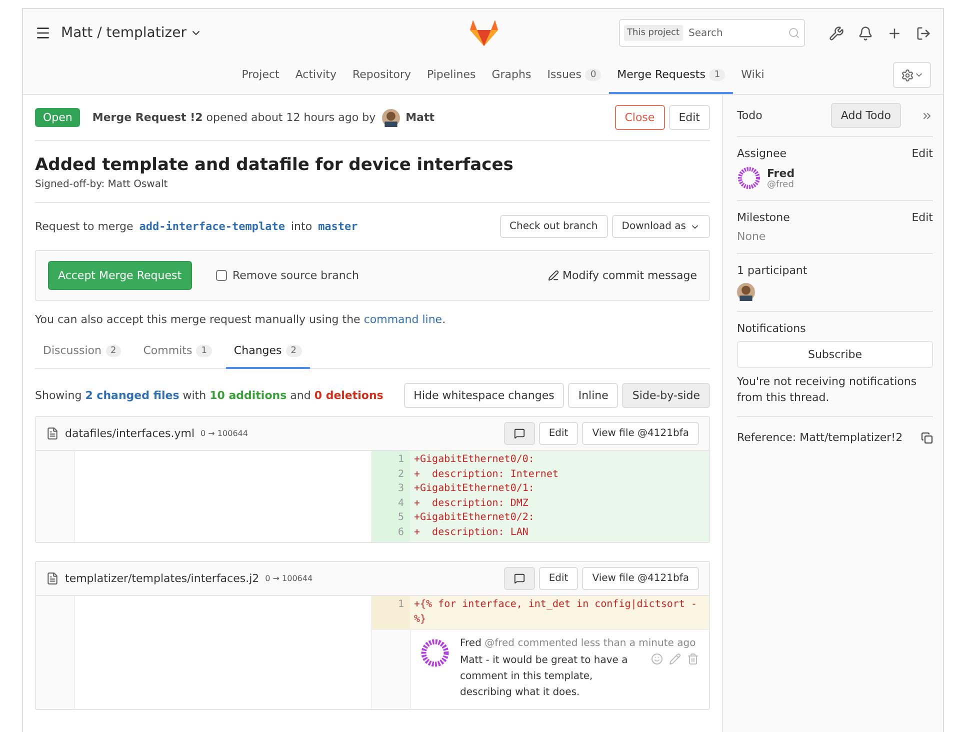 Image resolution: width=956 pixels, height=732 pixels. What do you see at coordinates (927, 438) in the screenshot?
I see `copy-icon` at bounding box center [927, 438].